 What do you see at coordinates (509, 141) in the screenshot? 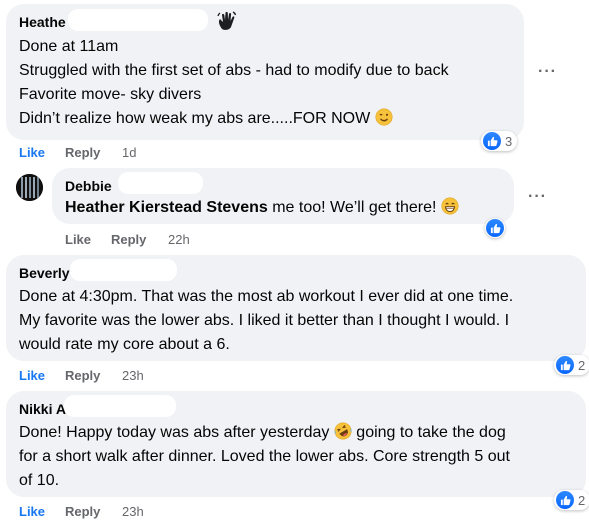
I see `reaction-count: 3` at bounding box center [509, 141].